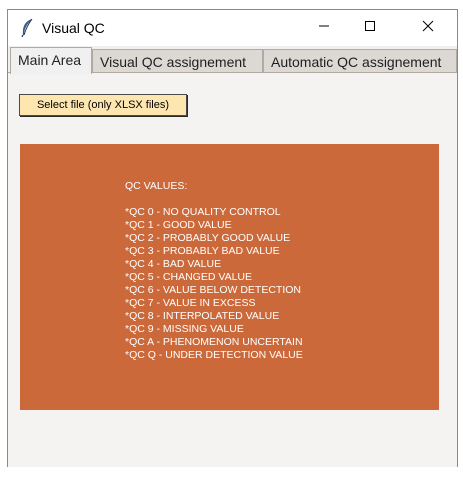 This screenshot has width=463, height=479. What do you see at coordinates (208, 238) in the screenshot?
I see `qc-value-line: *QC 2 - PROBABLY GOOD VALUE` at bounding box center [208, 238].